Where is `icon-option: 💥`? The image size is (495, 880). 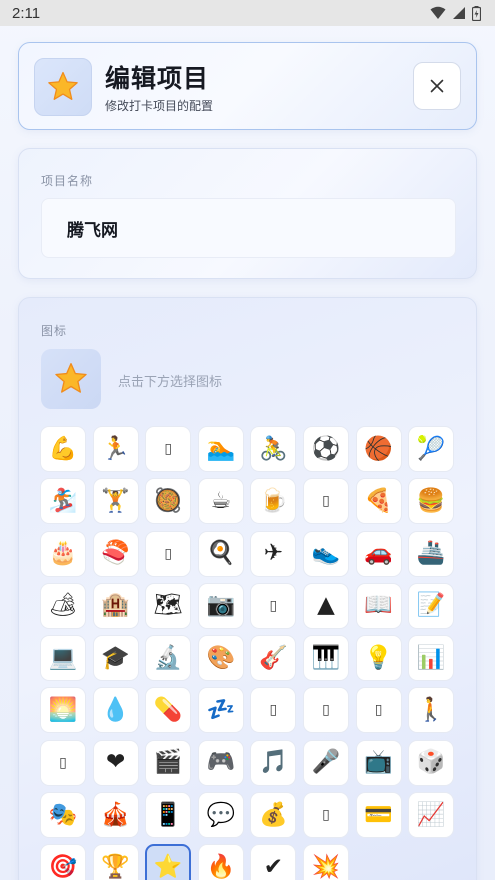 icon-option: 💥 is located at coordinates (325, 862).